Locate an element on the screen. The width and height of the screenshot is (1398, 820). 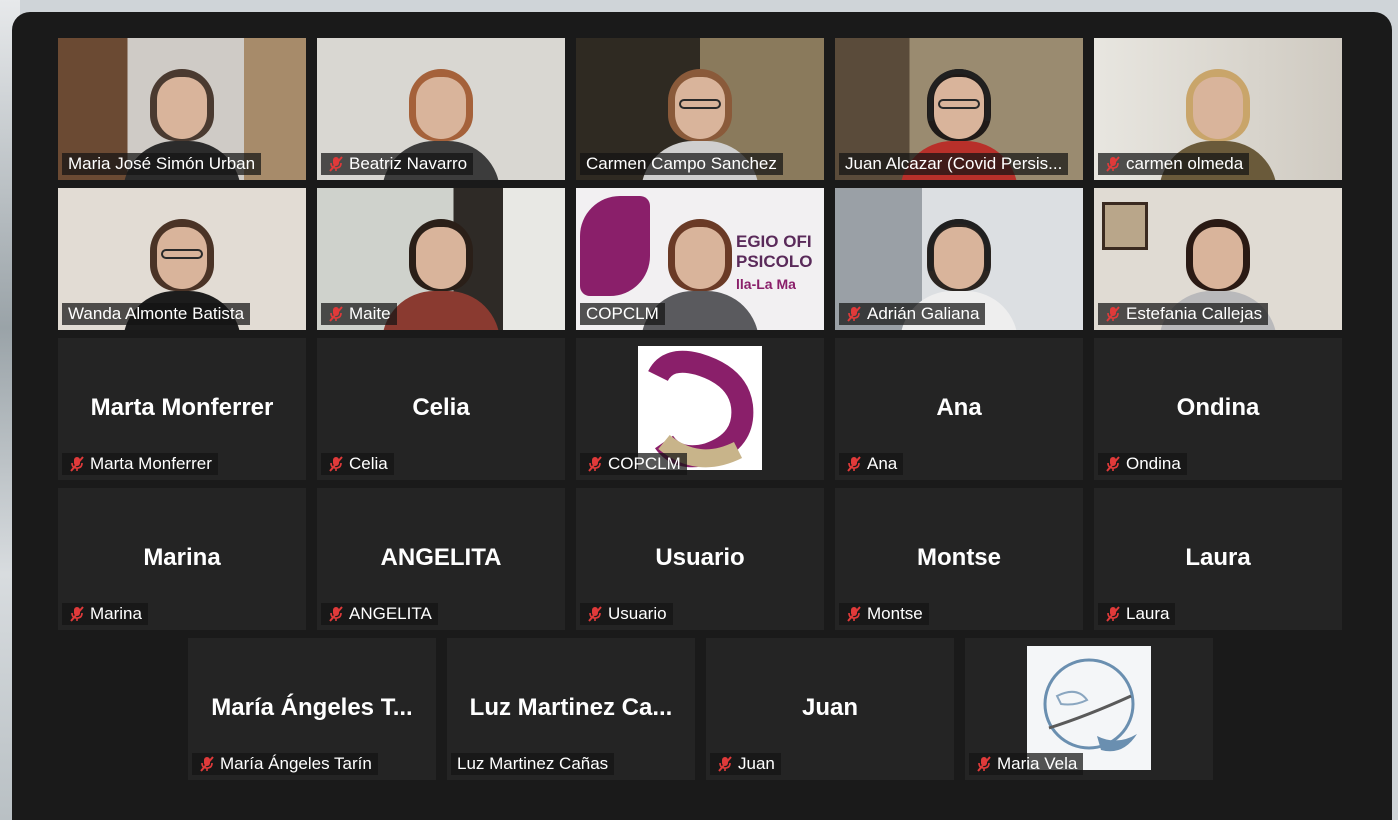
participant-tile: Marta Monferrer Marta Monferrer is located at coordinates (182, 409).